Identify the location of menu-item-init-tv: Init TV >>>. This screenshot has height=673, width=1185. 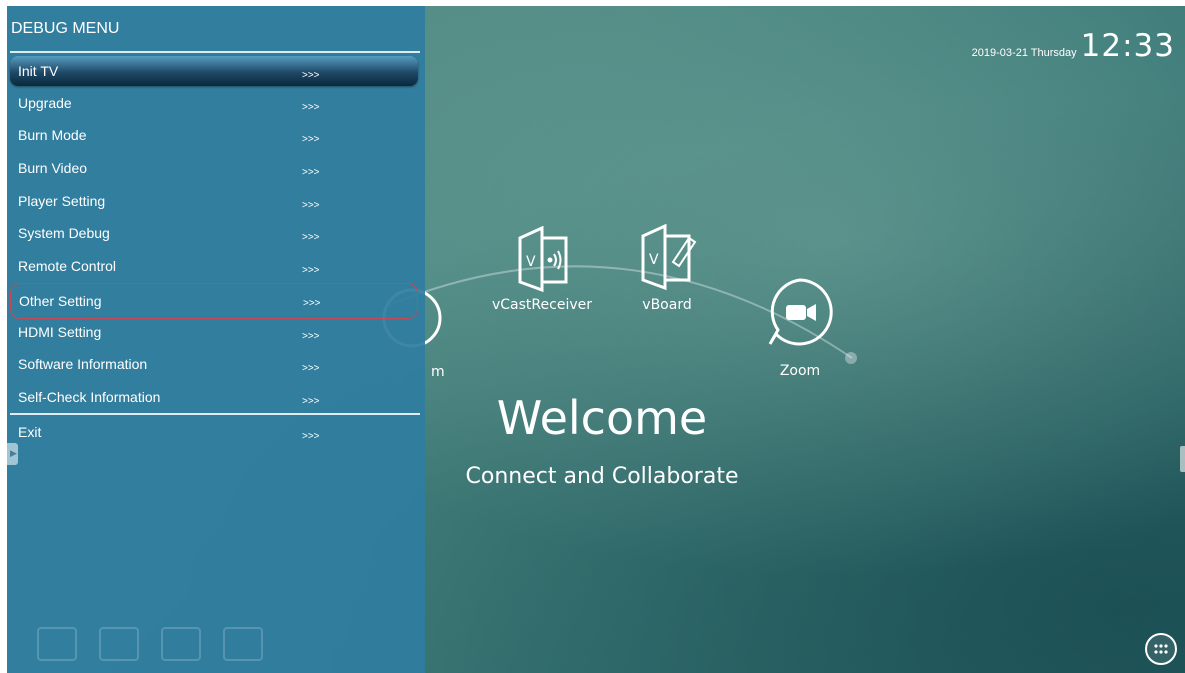
(214, 71).